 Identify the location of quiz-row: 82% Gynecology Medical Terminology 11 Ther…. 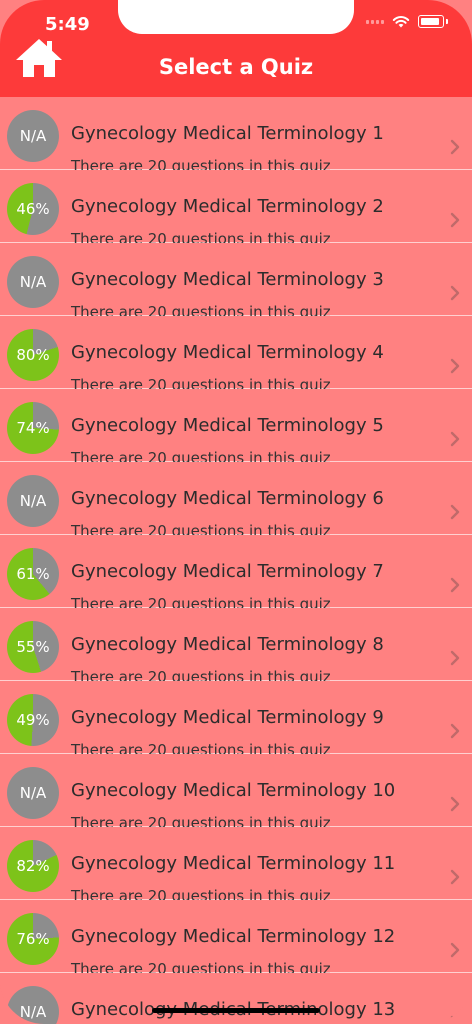
(236, 866).